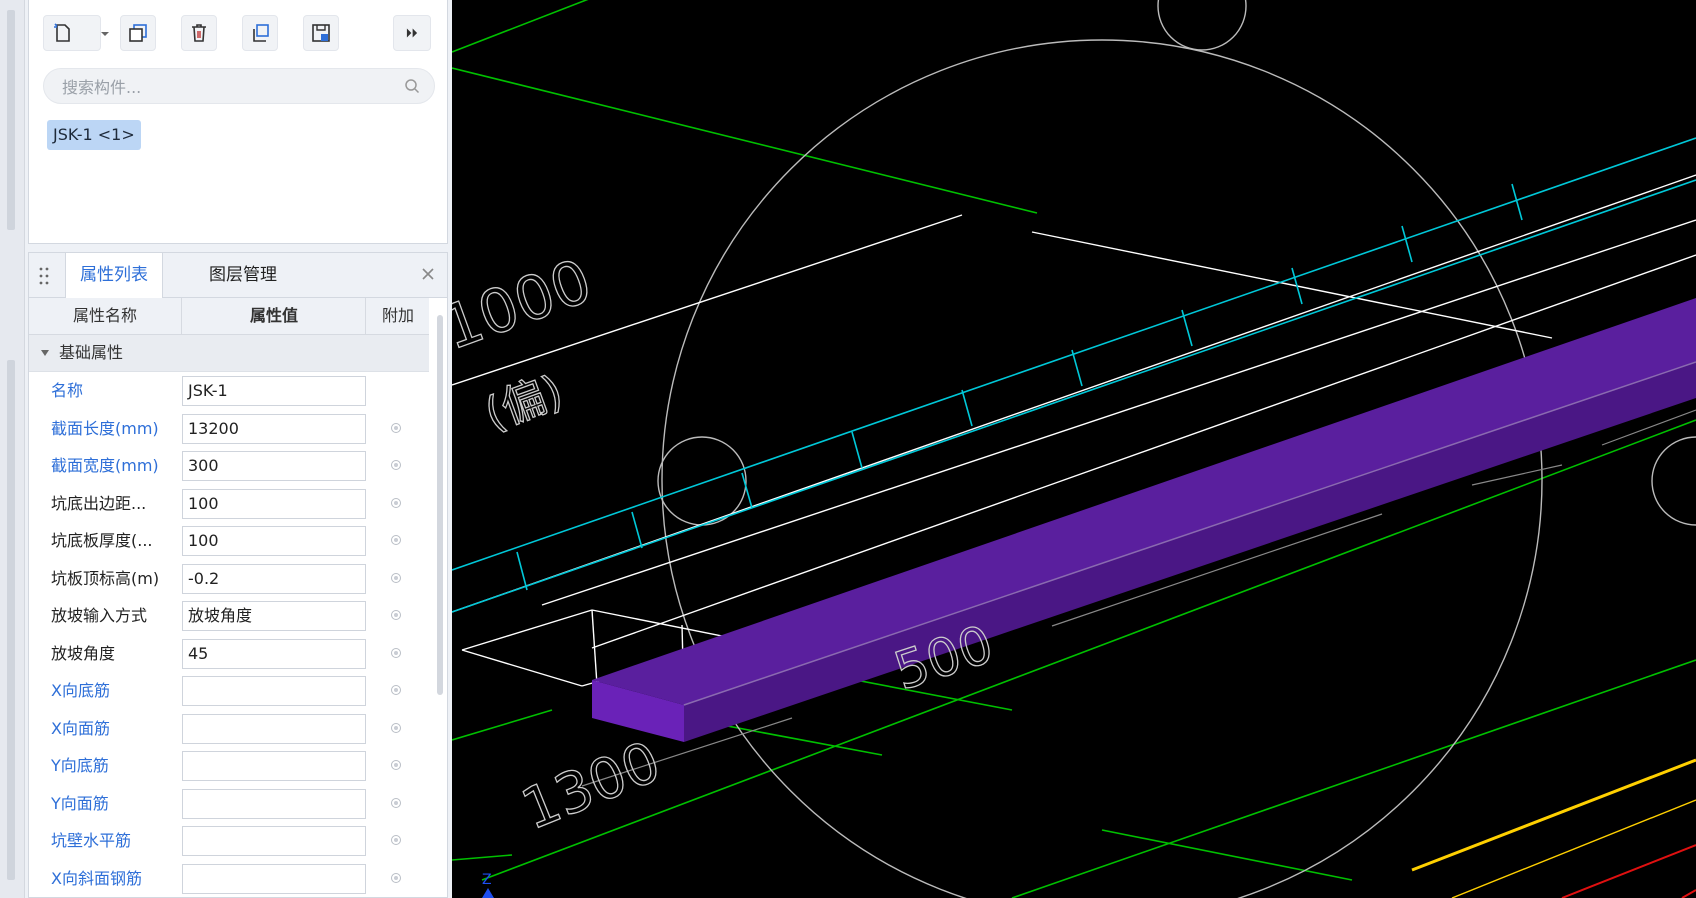 This screenshot has height=898, width=1696. Describe the element at coordinates (229, 353) in the screenshot. I see `group-basic-properties: 基础属性` at that location.